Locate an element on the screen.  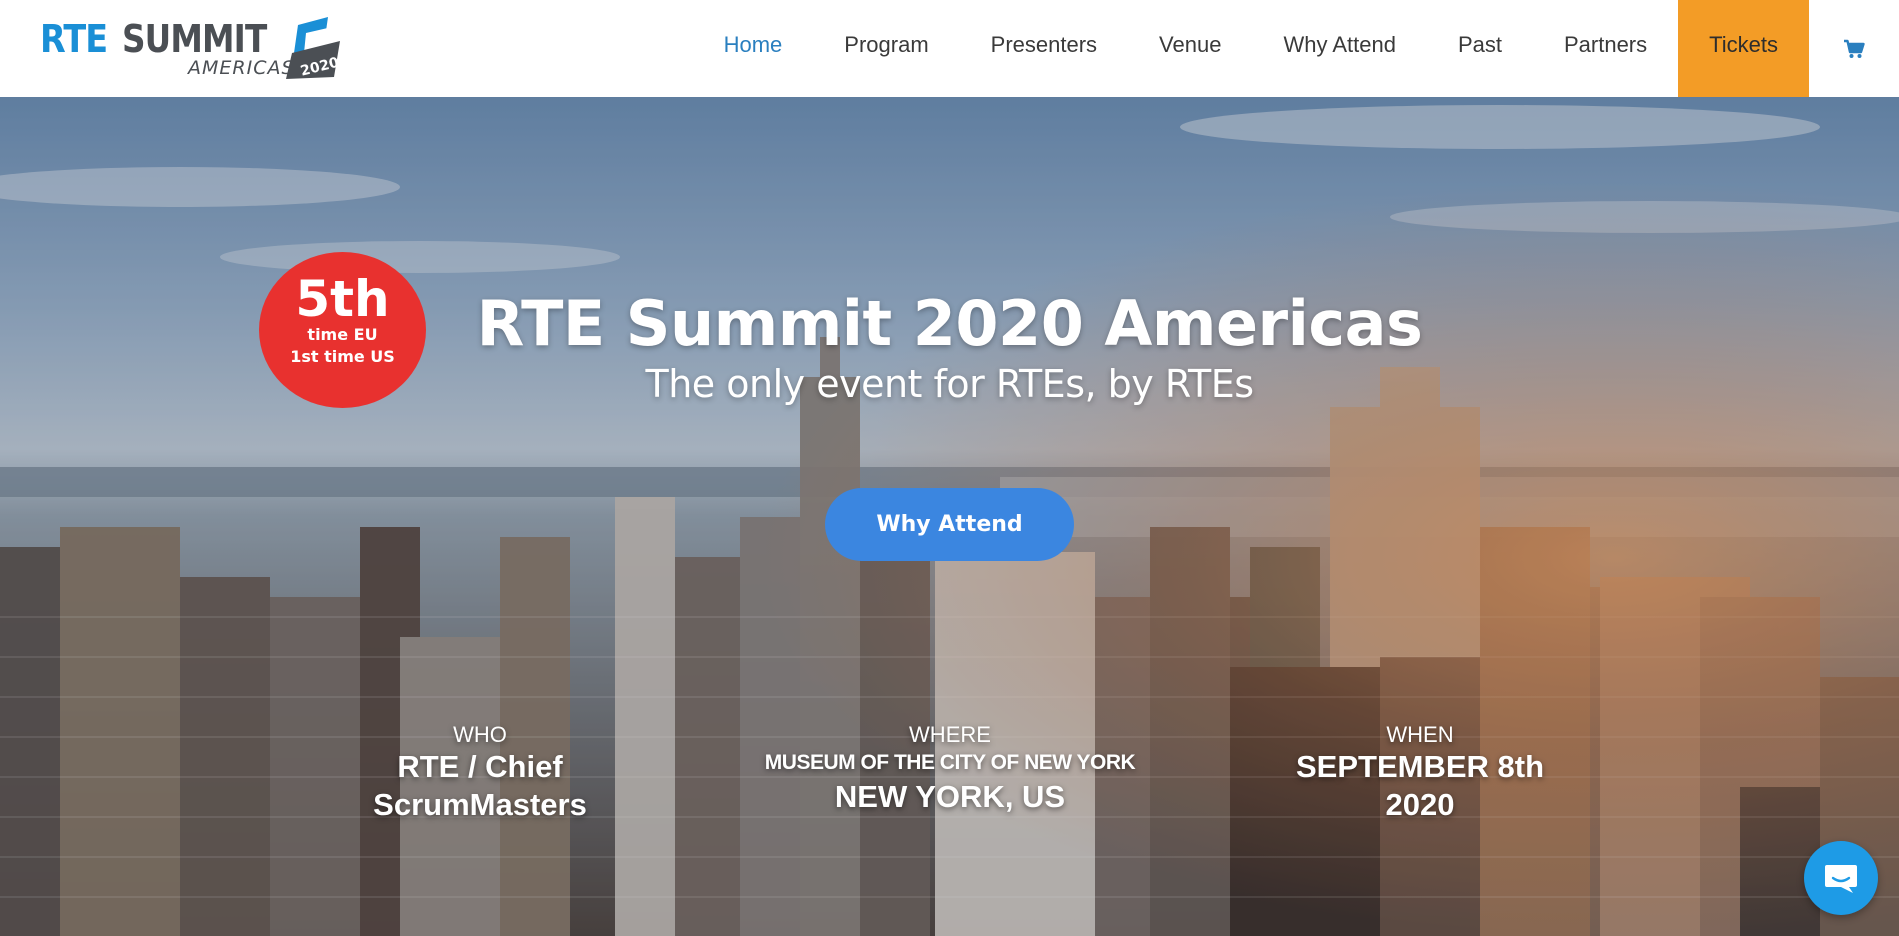
who-block: WHO RTE / Chief ScrumMasters is located at coordinates (480, 773).